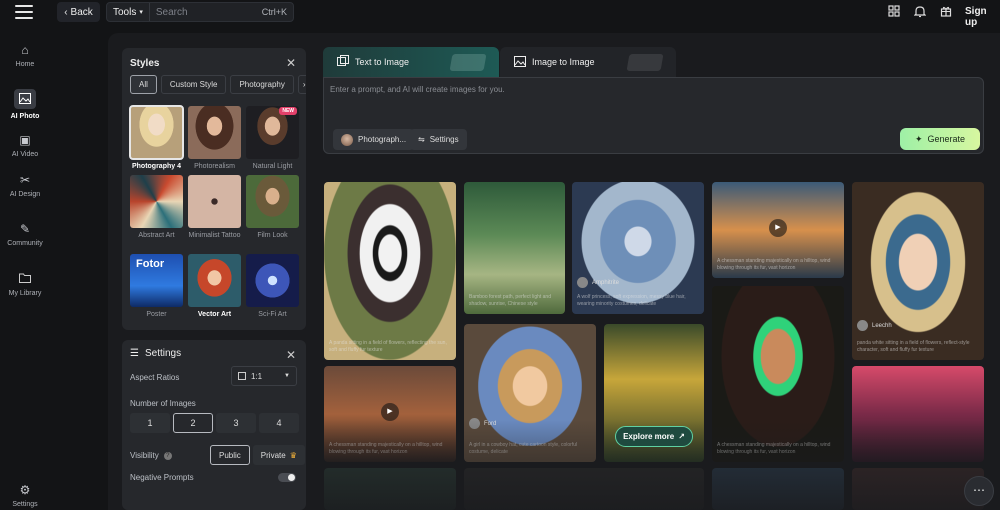  What do you see at coordinates (25, 55) in the screenshot?
I see `nav-item-home: ⌂ Home` at bounding box center [25, 55].